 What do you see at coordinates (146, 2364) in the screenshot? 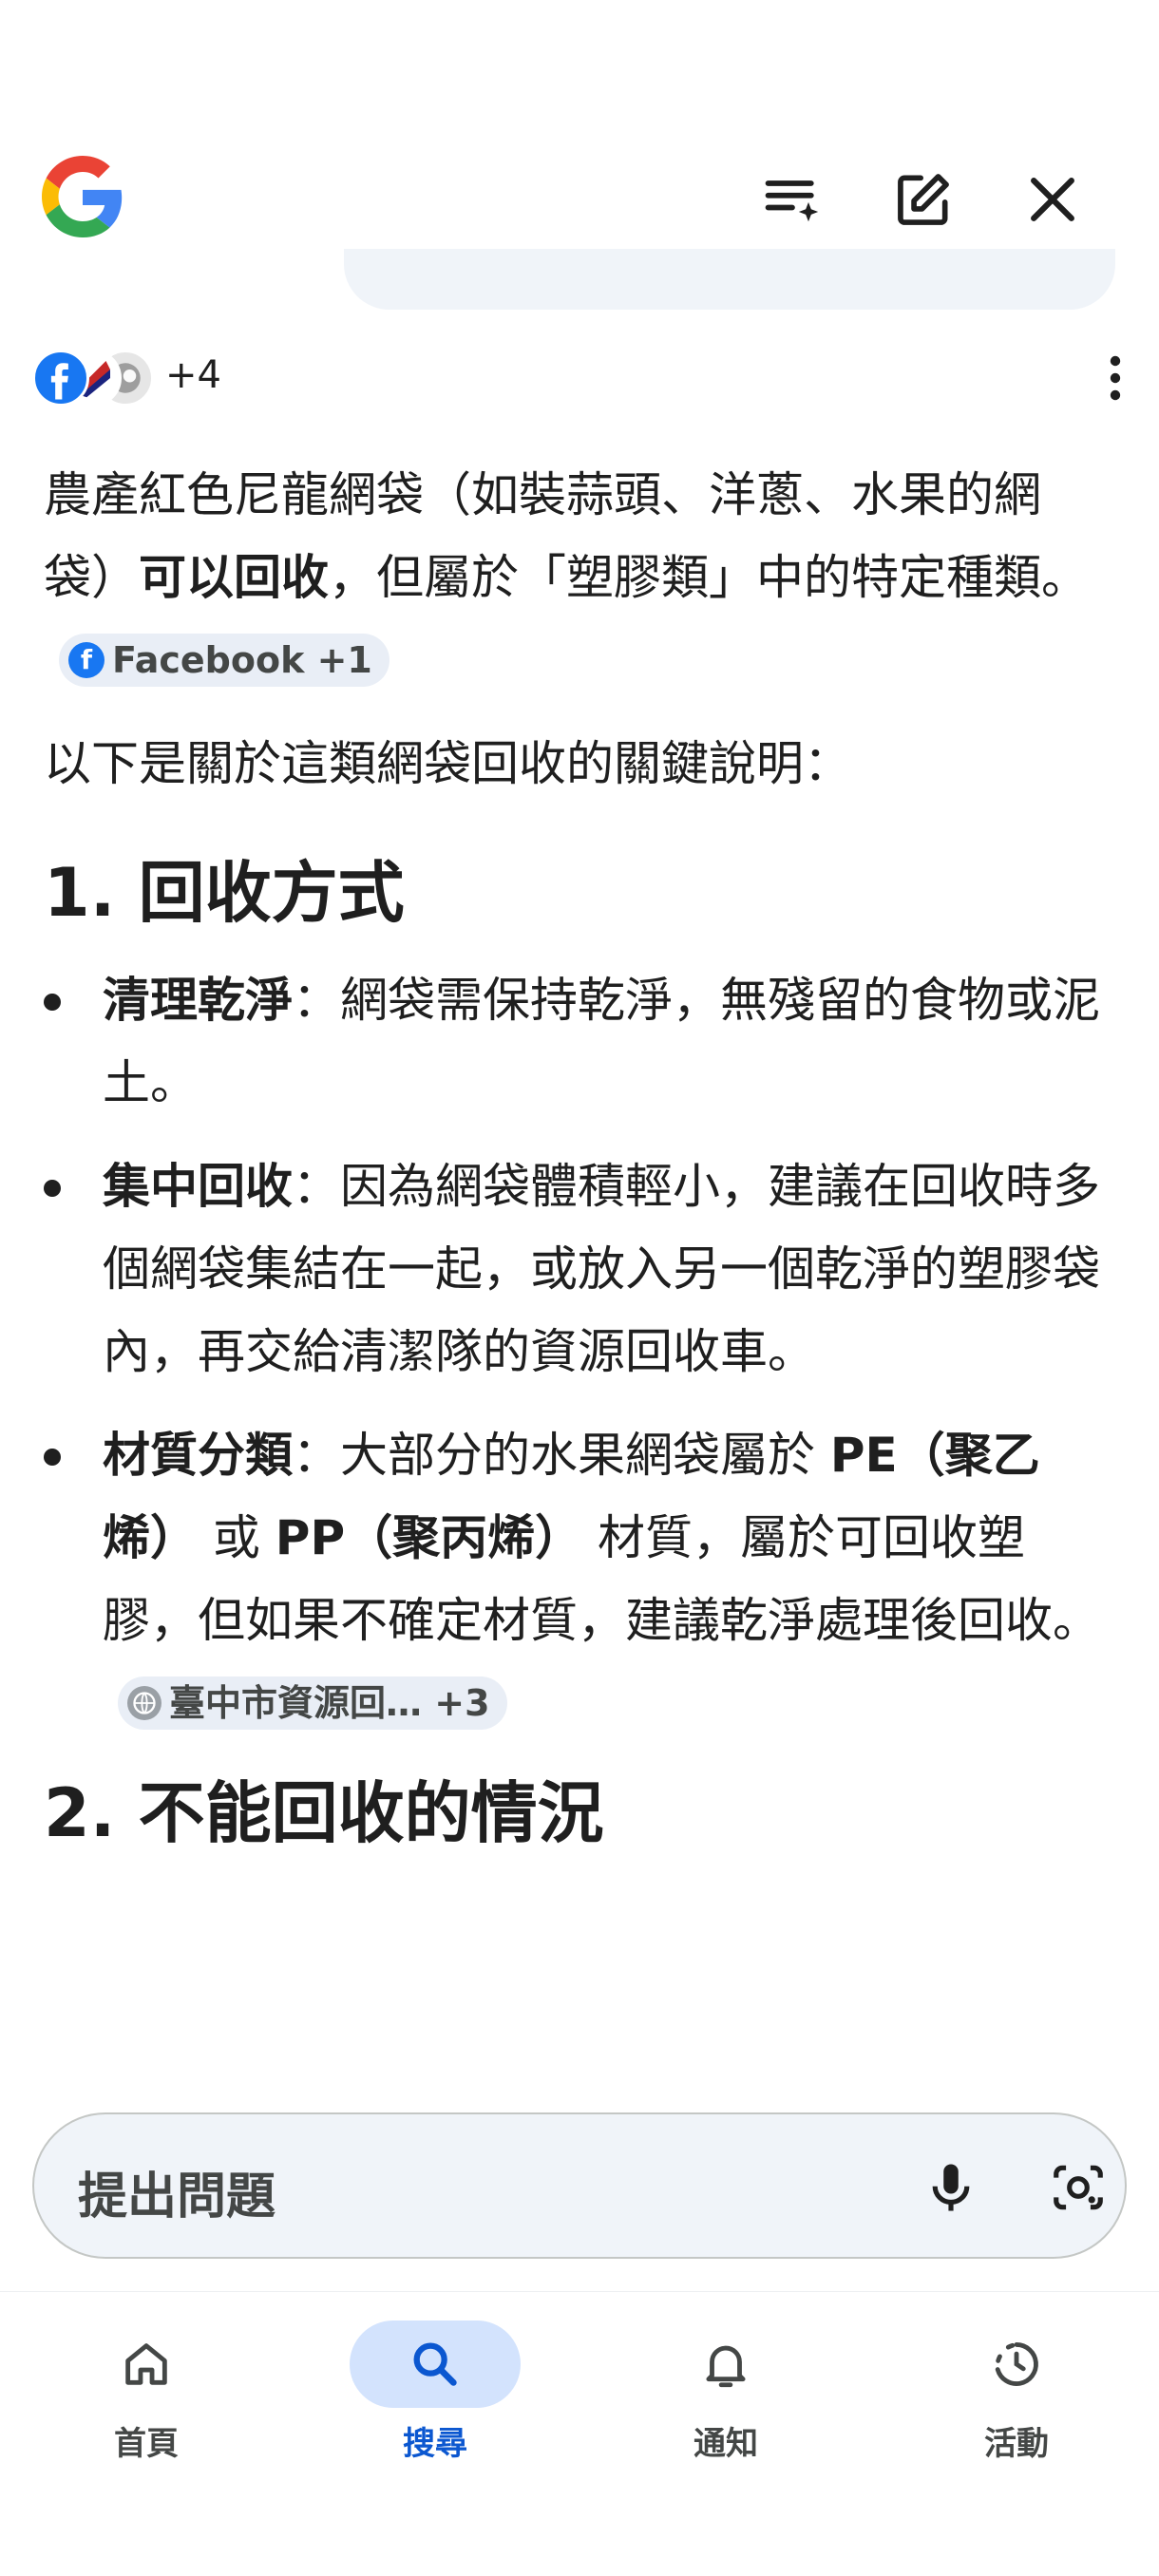
I see `home-icon` at bounding box center [146, 2364].